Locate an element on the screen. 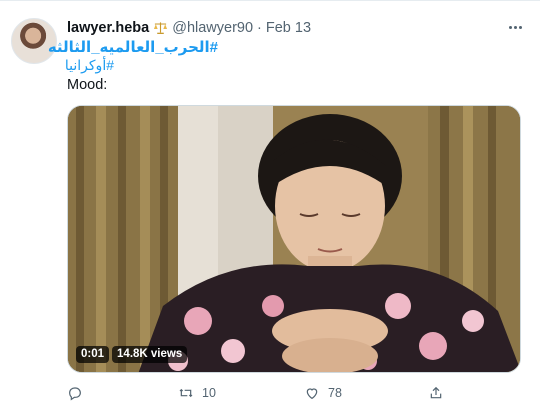 This screenshot has height=406, width=540. tweet-actions: 10 78 is located at coordinates (294, 395).